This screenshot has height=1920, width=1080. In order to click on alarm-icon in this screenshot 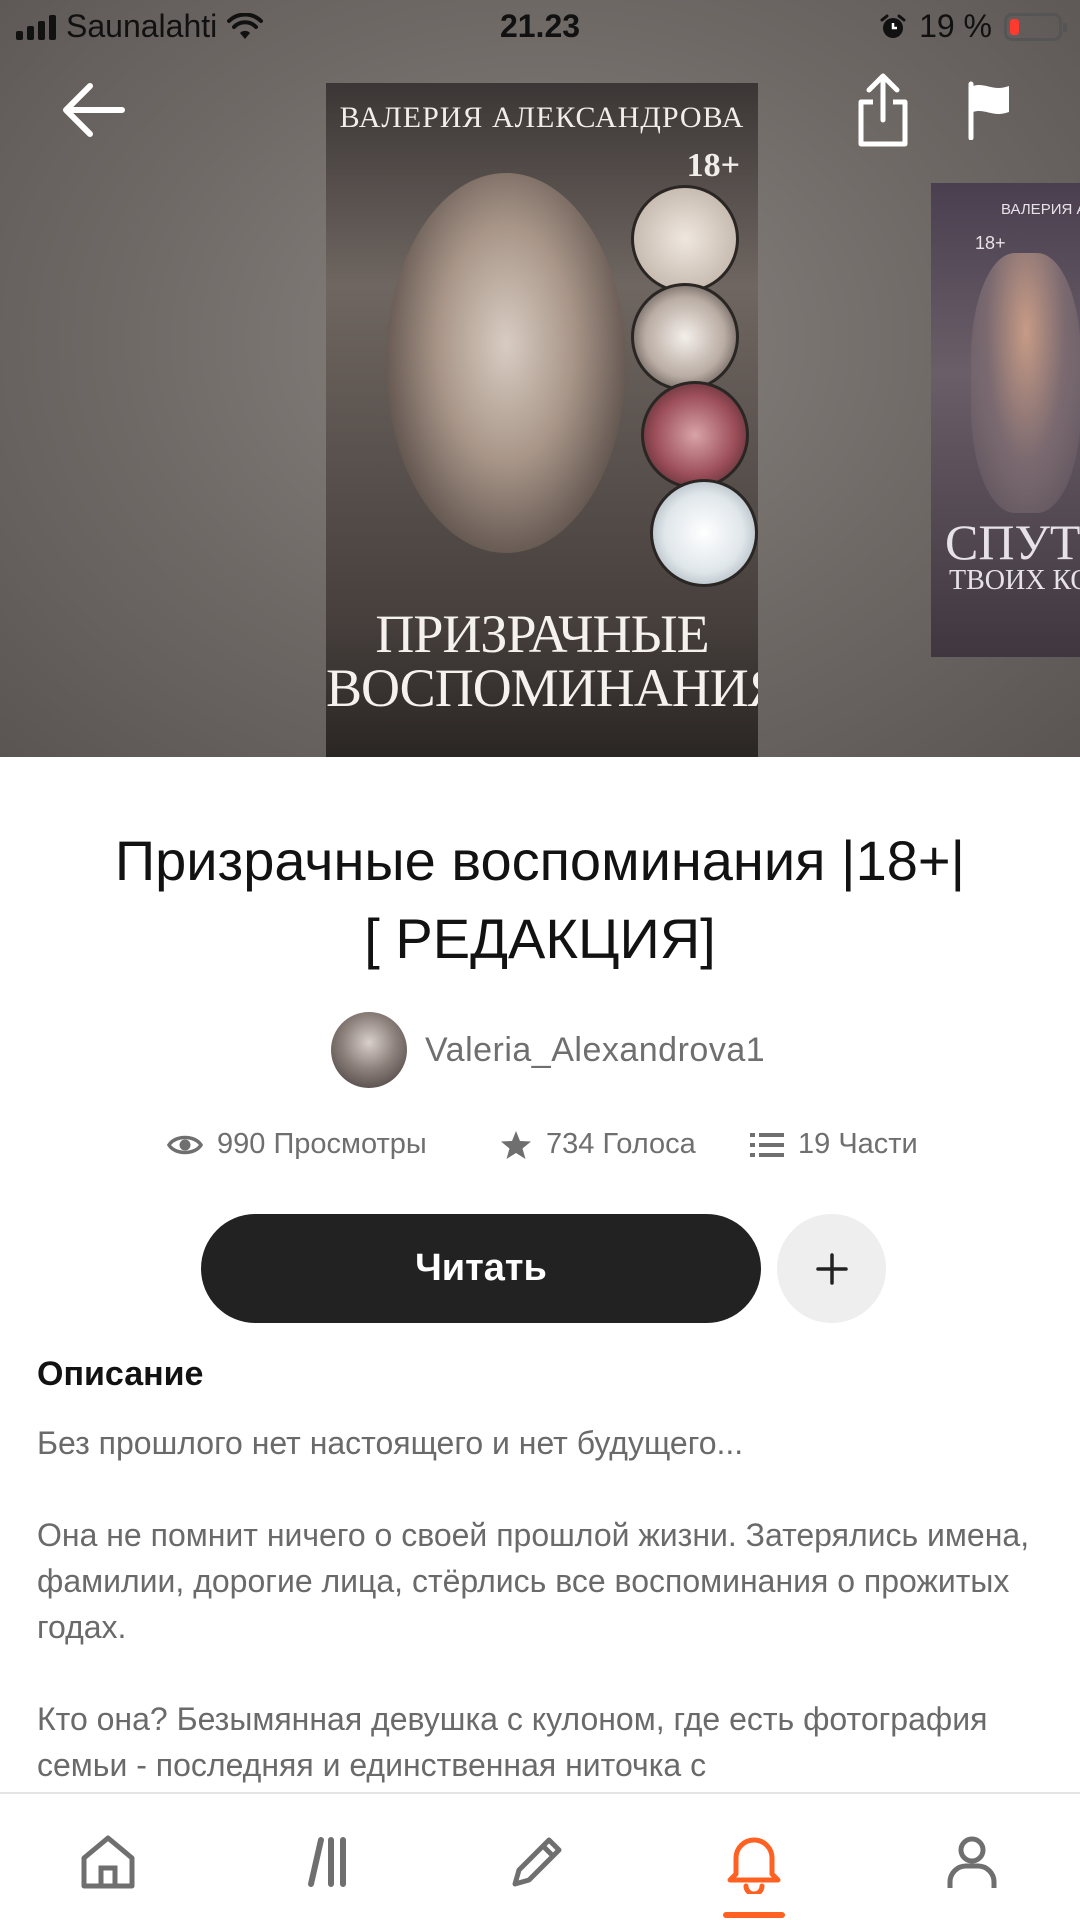, I will do `click(893, 26)`.